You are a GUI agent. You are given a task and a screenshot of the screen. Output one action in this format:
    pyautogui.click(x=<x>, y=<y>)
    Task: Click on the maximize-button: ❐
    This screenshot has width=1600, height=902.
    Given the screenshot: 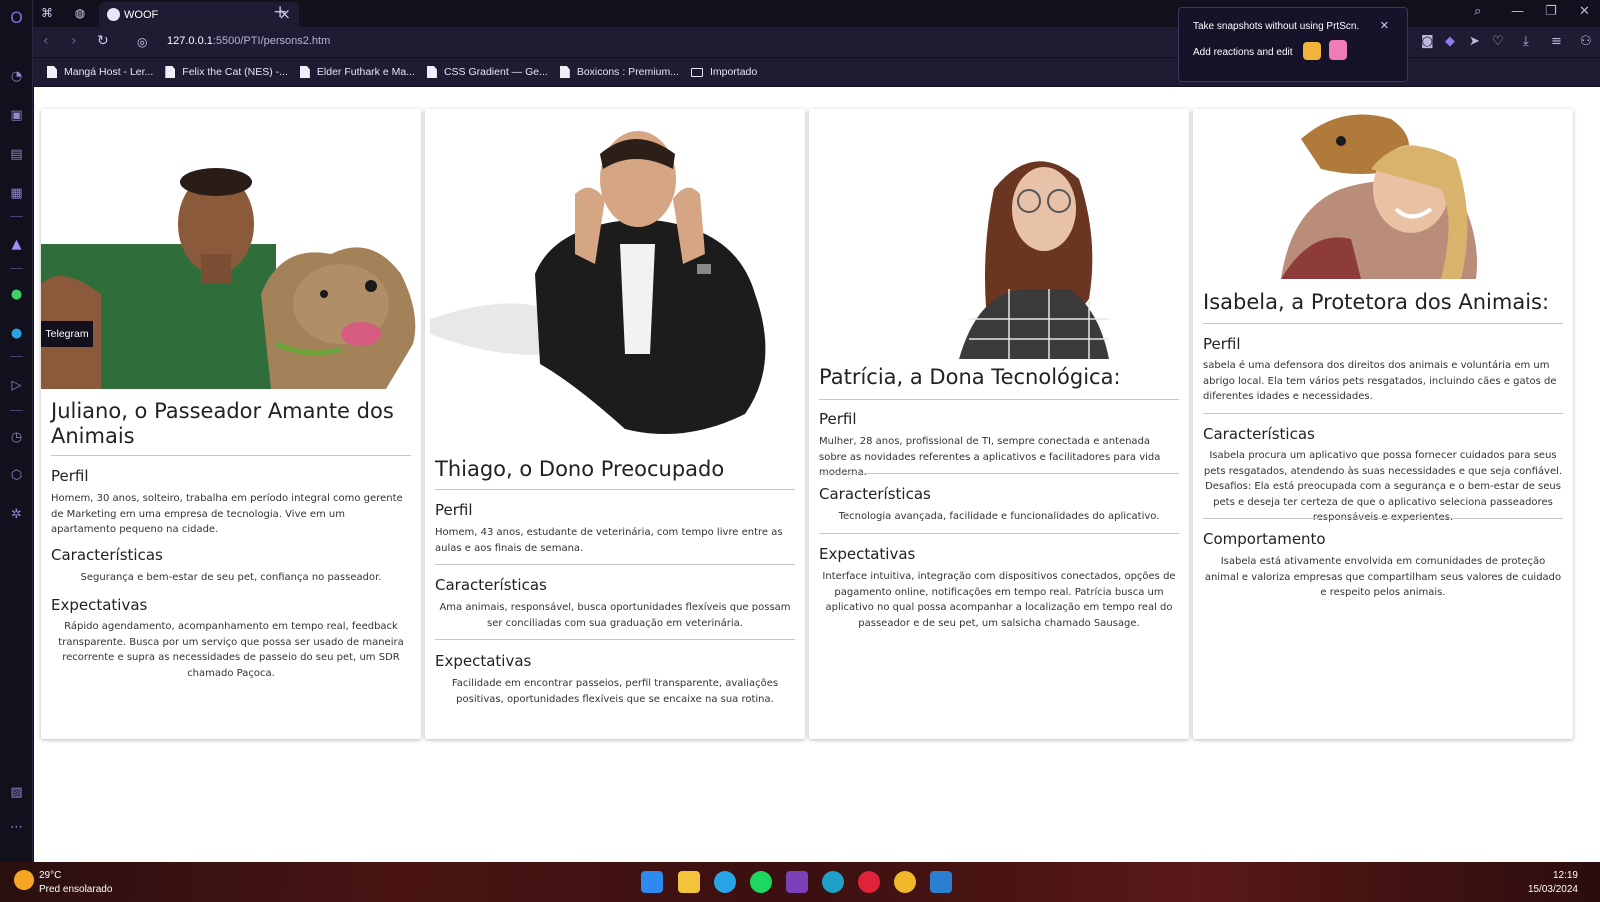 What is the action you would take?
    pyautogui.click(x=1551, y=11)
    